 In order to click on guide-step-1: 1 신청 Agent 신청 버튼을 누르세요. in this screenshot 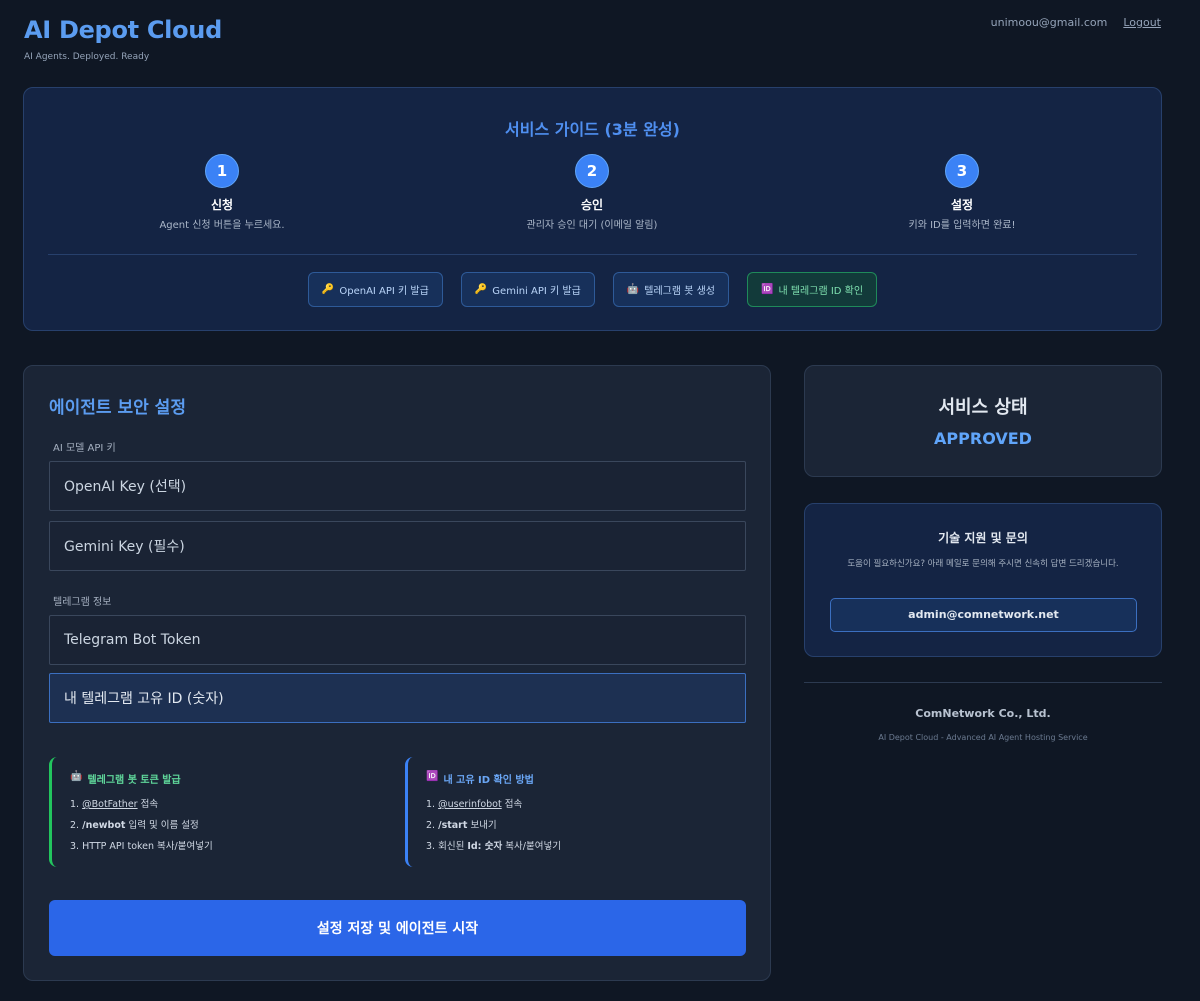, I will do `click(222, 192)`.